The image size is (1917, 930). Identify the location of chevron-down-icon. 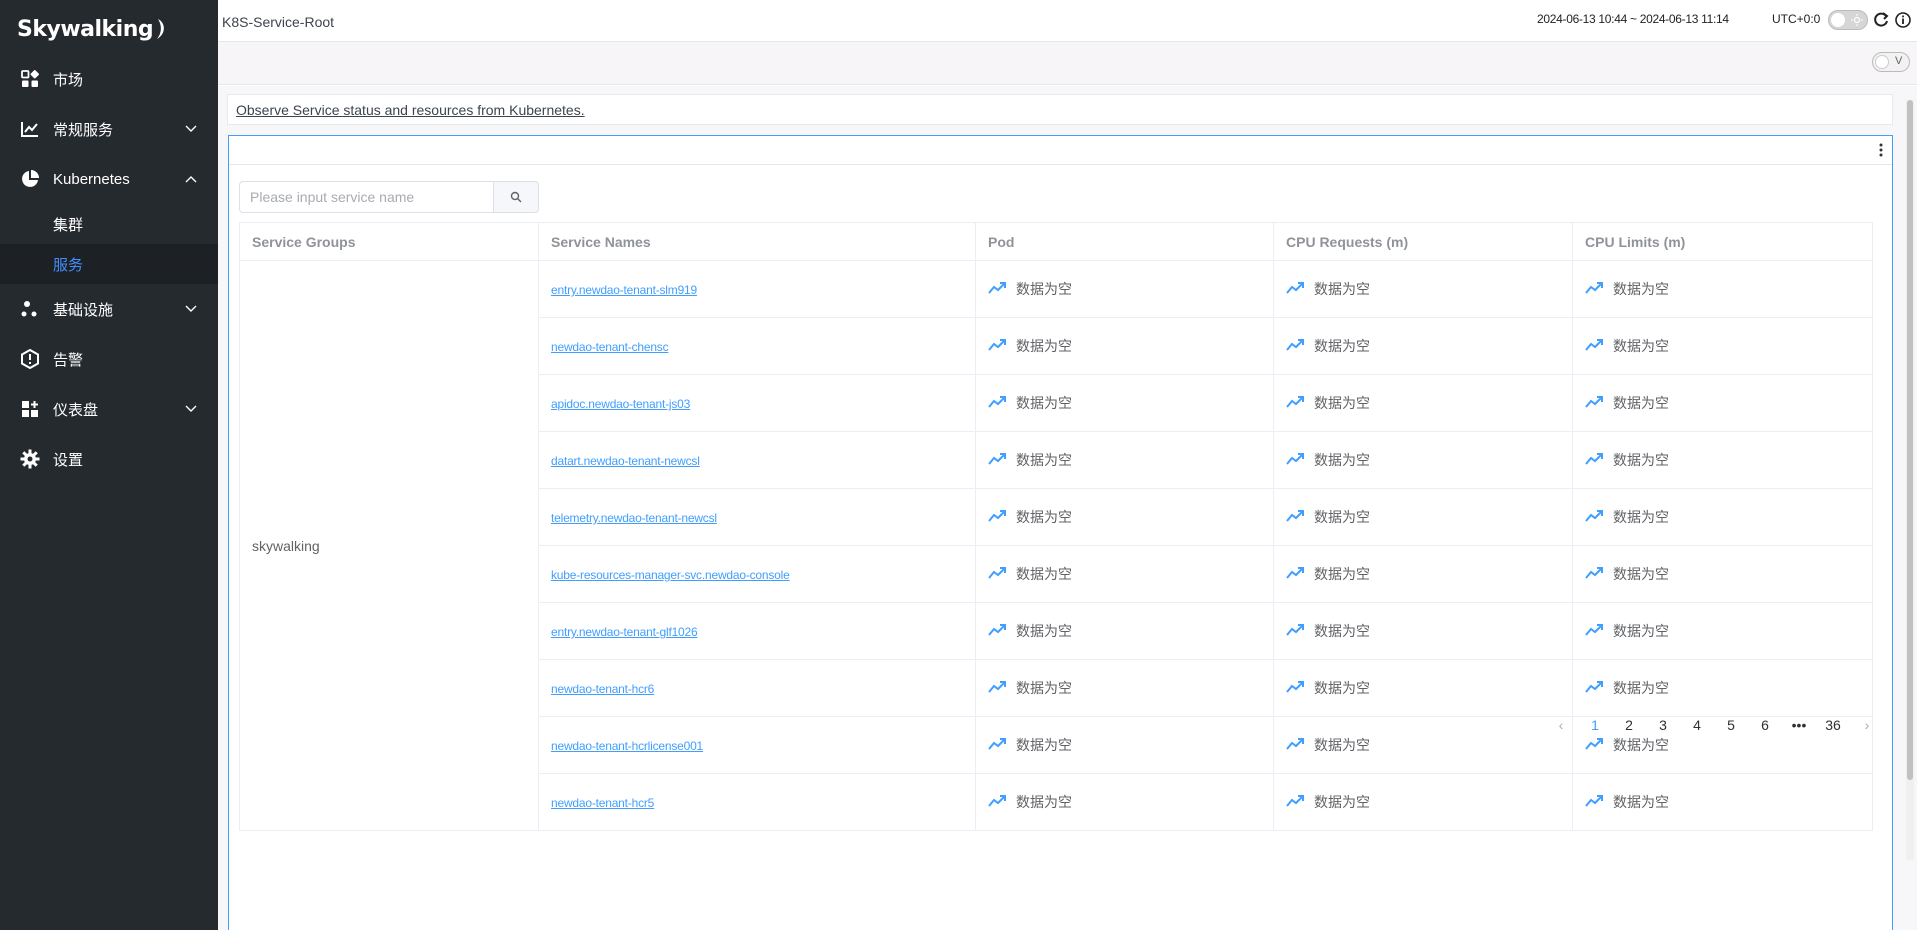
(191, 129).